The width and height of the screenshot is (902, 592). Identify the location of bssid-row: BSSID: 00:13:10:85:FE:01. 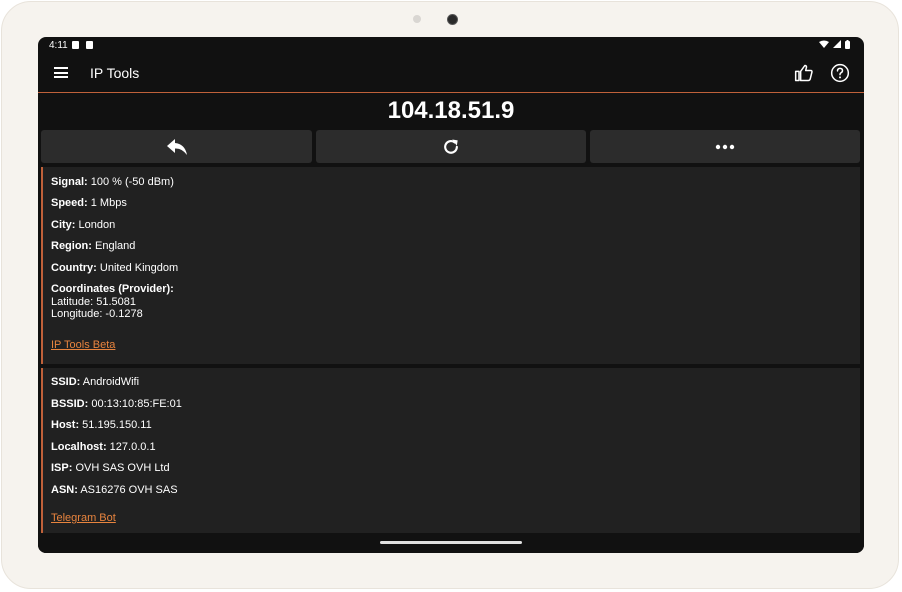
(116, 404).